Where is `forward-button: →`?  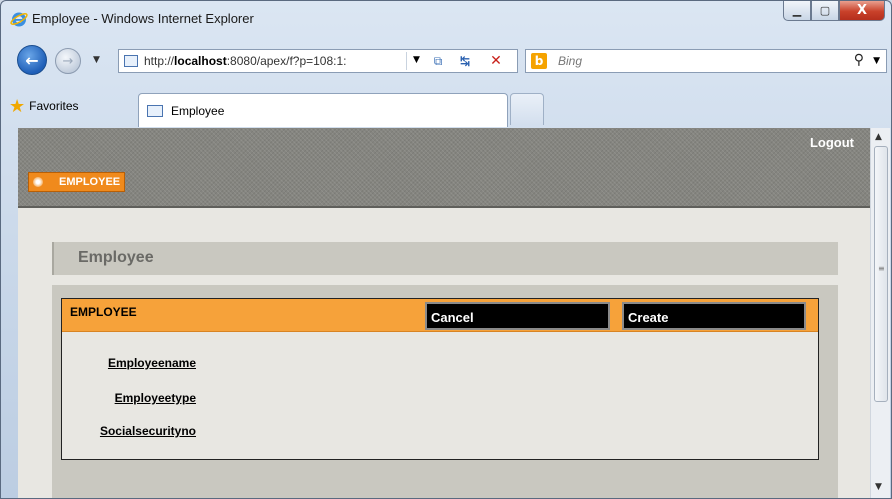 forward-button: → is located at coordinates (68, 61).